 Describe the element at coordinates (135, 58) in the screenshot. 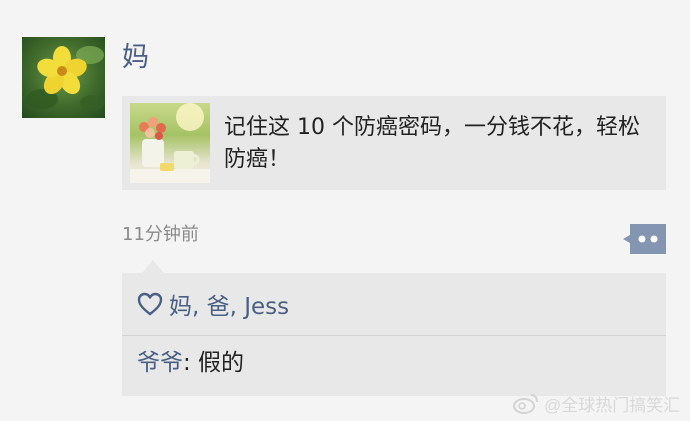

I see `author-name: 妈` at that location.